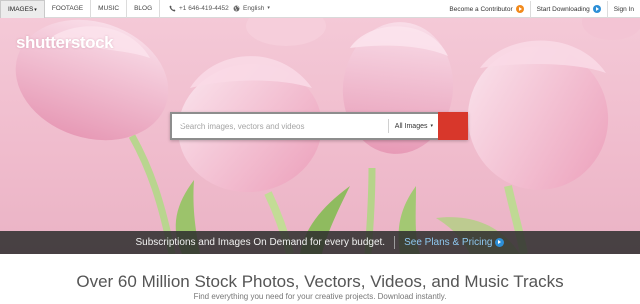  I want to click on phone-number: +1 646-419-4452, so click(199, 8).